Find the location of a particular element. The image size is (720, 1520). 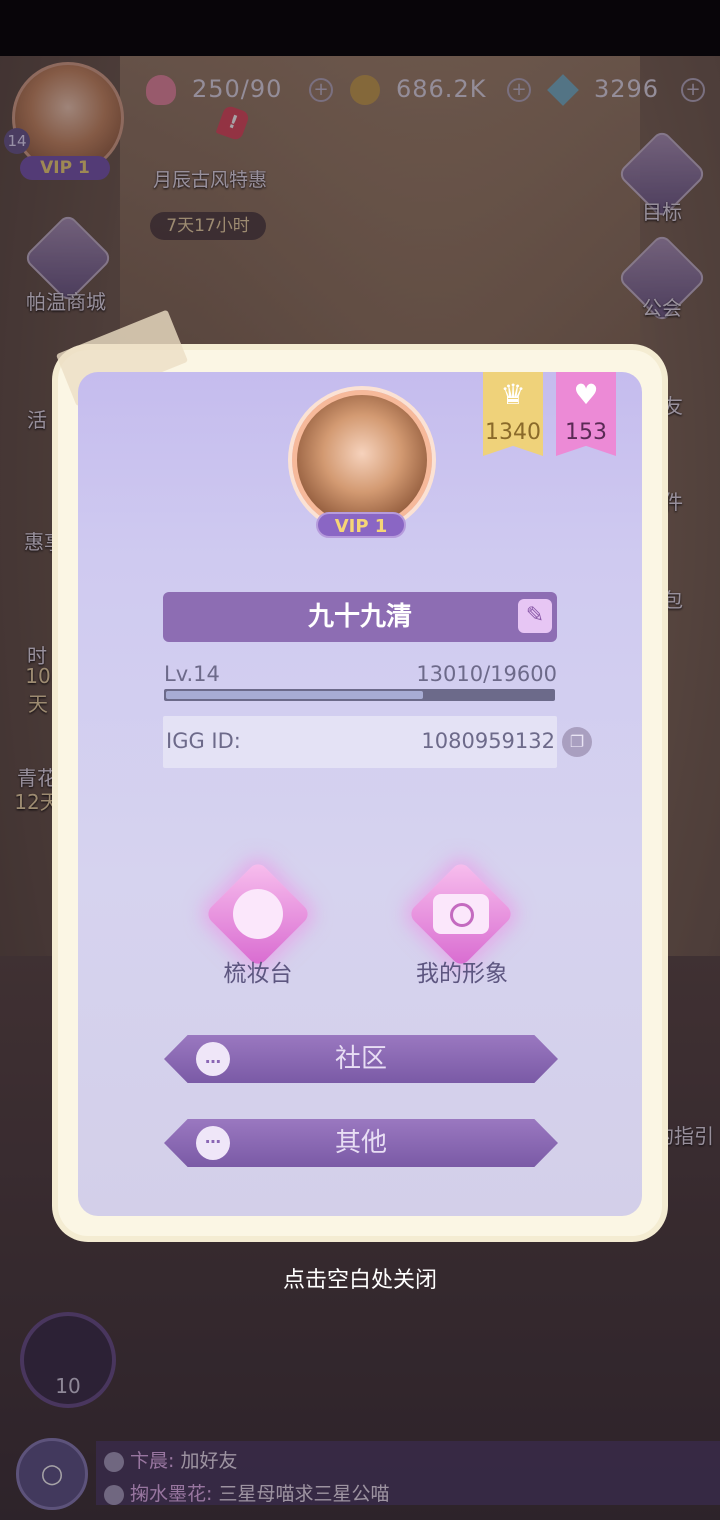

igg-id-label: IGG ID: is located at coordinates (203, 741).